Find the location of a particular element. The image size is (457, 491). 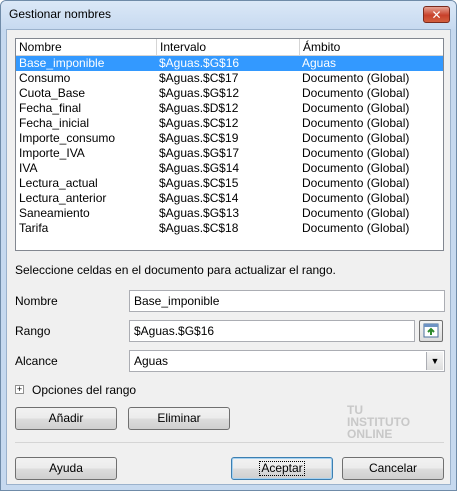

column-header-scope: Ámbito is located at coordinates (371, 47).